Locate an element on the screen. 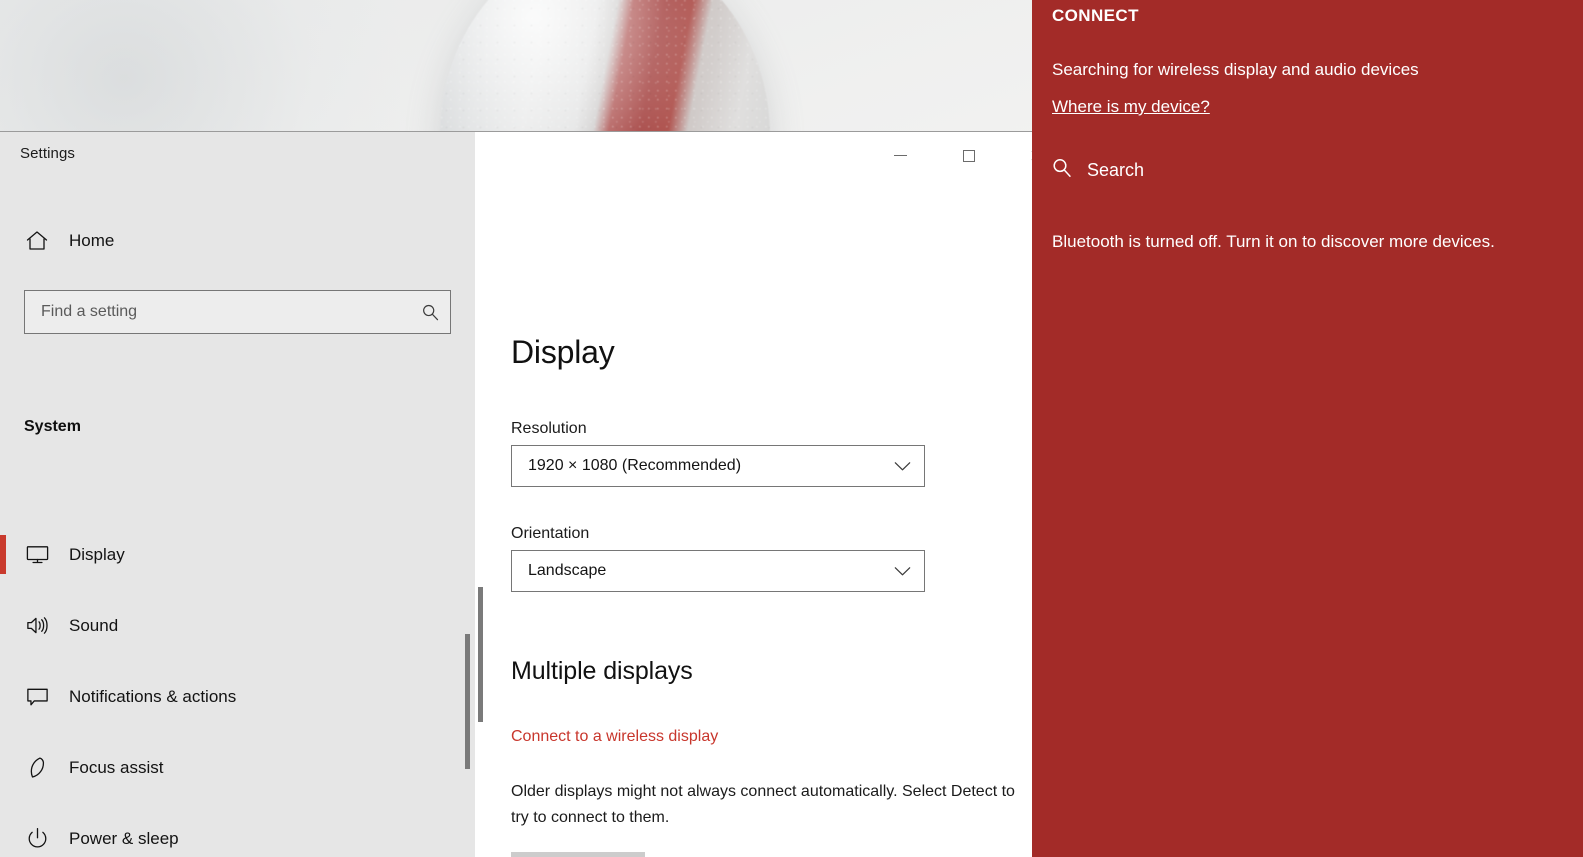 Image resolution: width=1583 pixels, height=857 pixels. chat-bubble-icon is located at coordinates (37, 696).